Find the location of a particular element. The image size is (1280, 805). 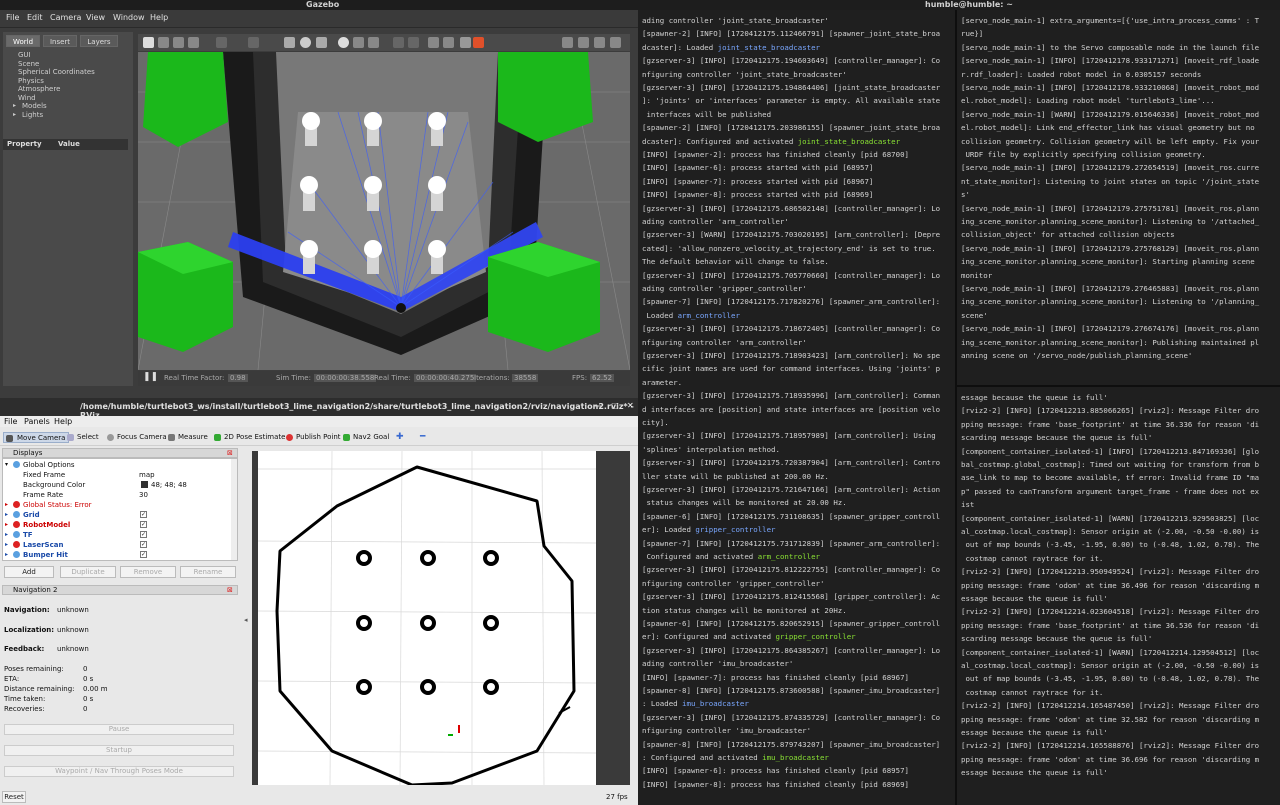

log-icon is located at coordinates (583, 42).